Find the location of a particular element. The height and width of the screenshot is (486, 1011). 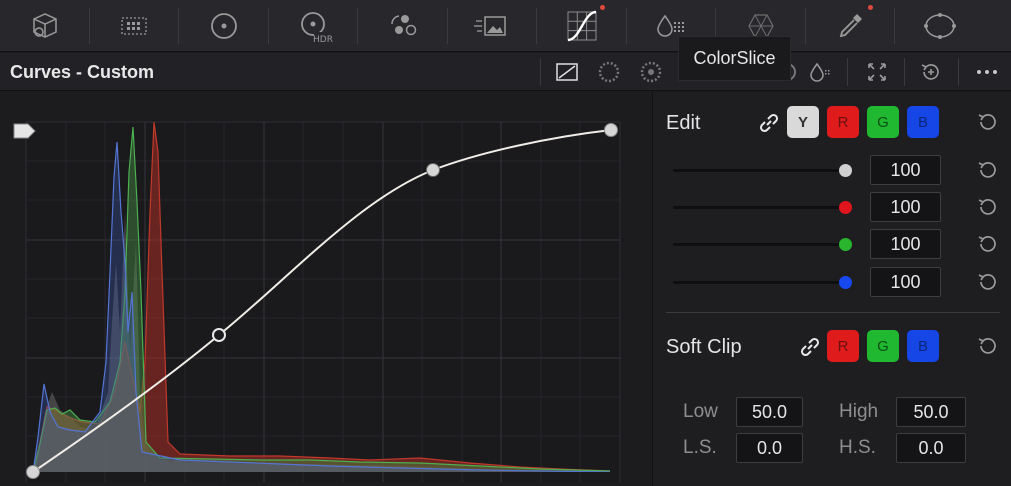

curves-icon is located at coordinates (582, 26).